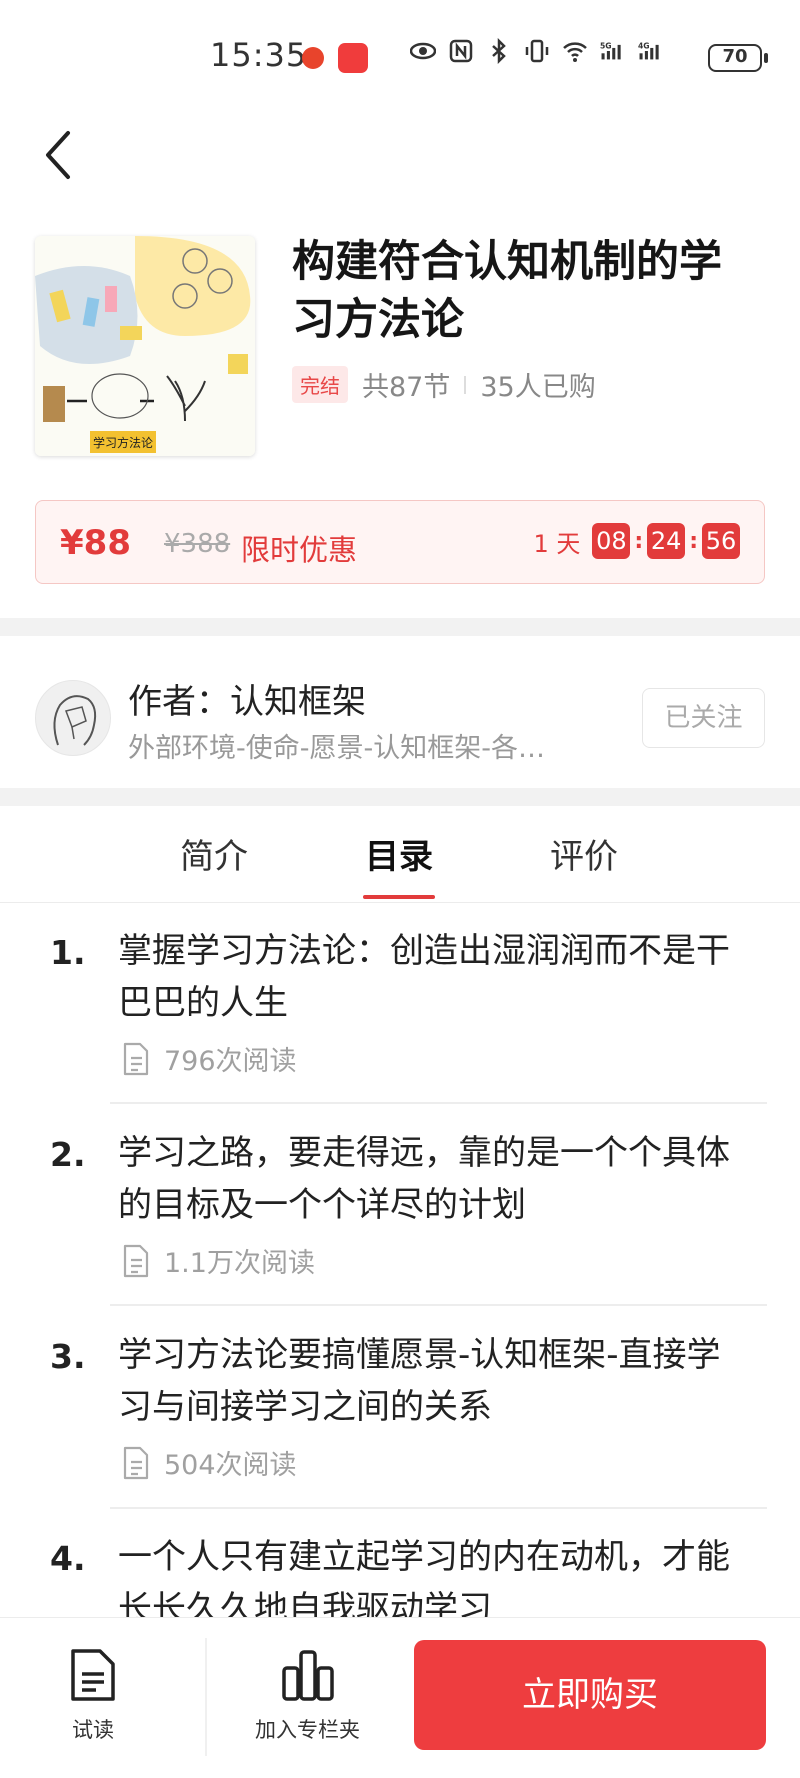 This screenshot has height=1778, width=800. I want to click on course-cover-image: 学习方法论, so click(145, 346).